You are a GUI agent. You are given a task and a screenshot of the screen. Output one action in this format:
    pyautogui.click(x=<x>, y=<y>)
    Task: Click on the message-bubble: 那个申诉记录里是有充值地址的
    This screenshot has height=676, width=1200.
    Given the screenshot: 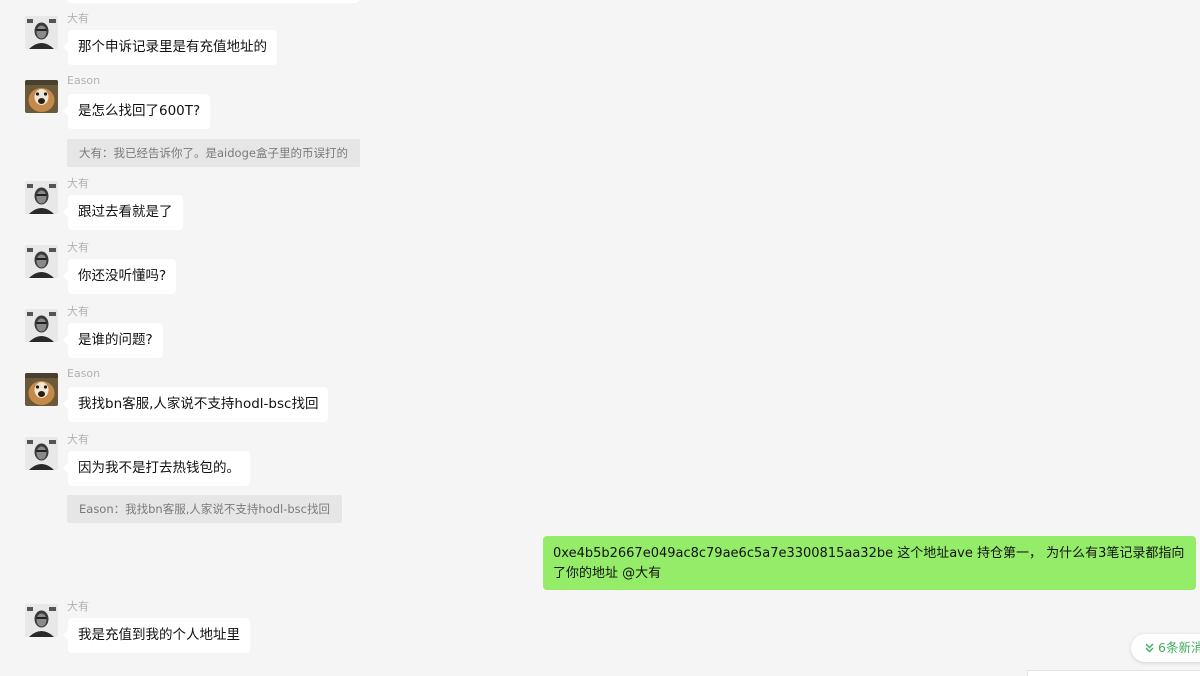 What is the action you would take?
    pyautogui.click(x=170, y=47)
    